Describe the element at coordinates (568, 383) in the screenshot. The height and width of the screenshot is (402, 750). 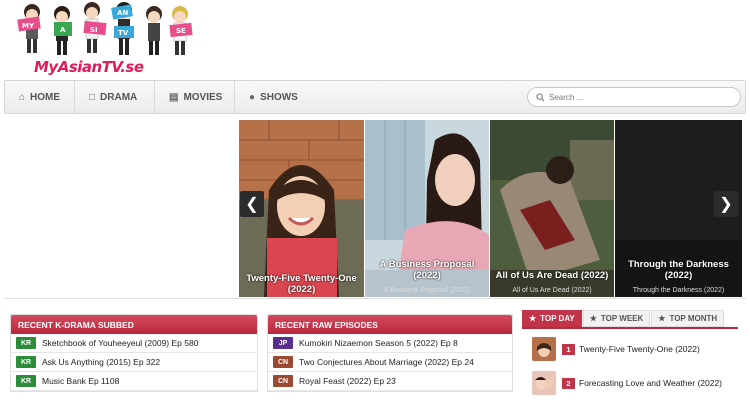
I see `rank-badge: 2` at that location.